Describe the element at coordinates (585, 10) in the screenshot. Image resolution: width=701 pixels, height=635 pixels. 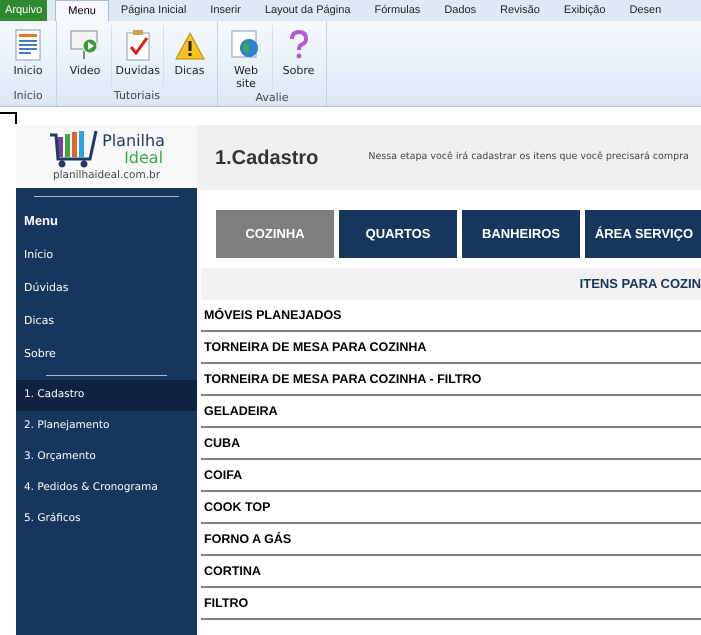
I see `ribbon-tab: Exibição` at that location.